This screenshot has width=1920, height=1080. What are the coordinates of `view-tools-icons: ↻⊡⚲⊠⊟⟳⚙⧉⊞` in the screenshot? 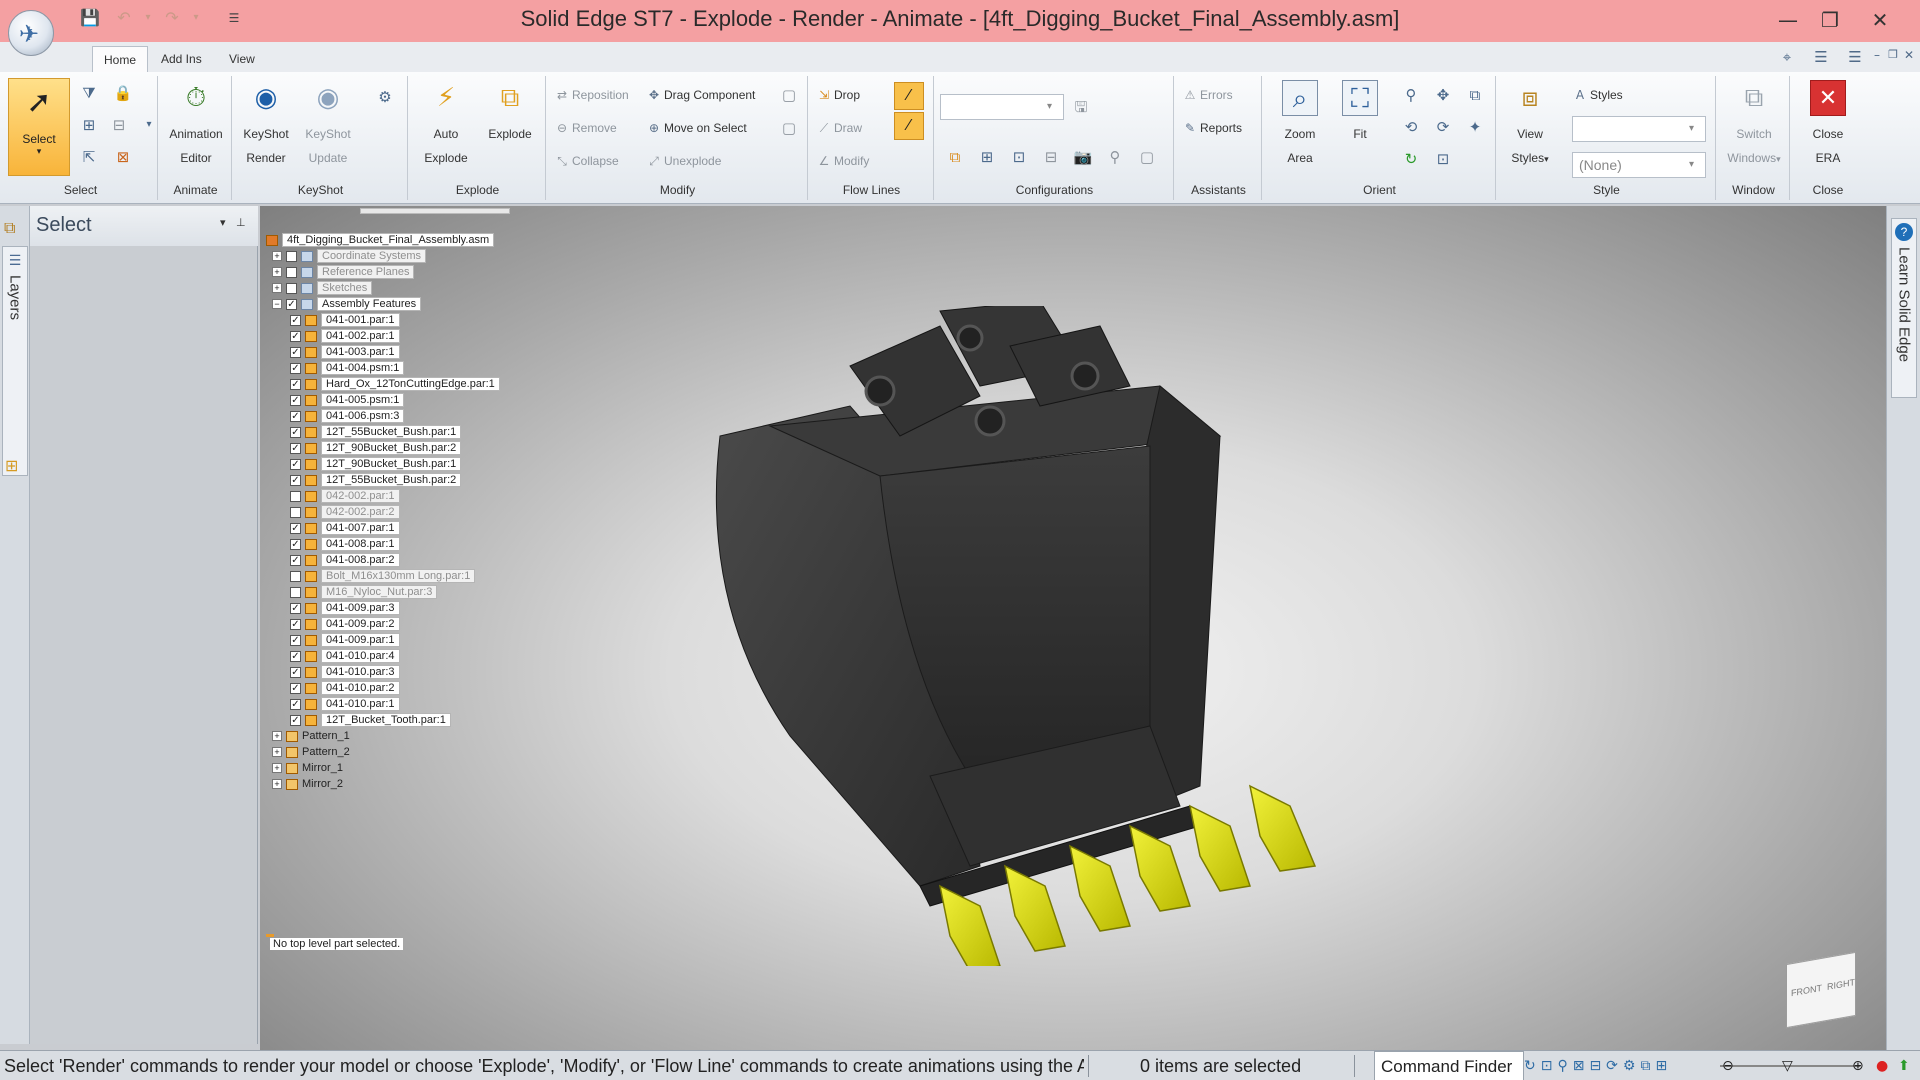 It's located at (1598, 1065).